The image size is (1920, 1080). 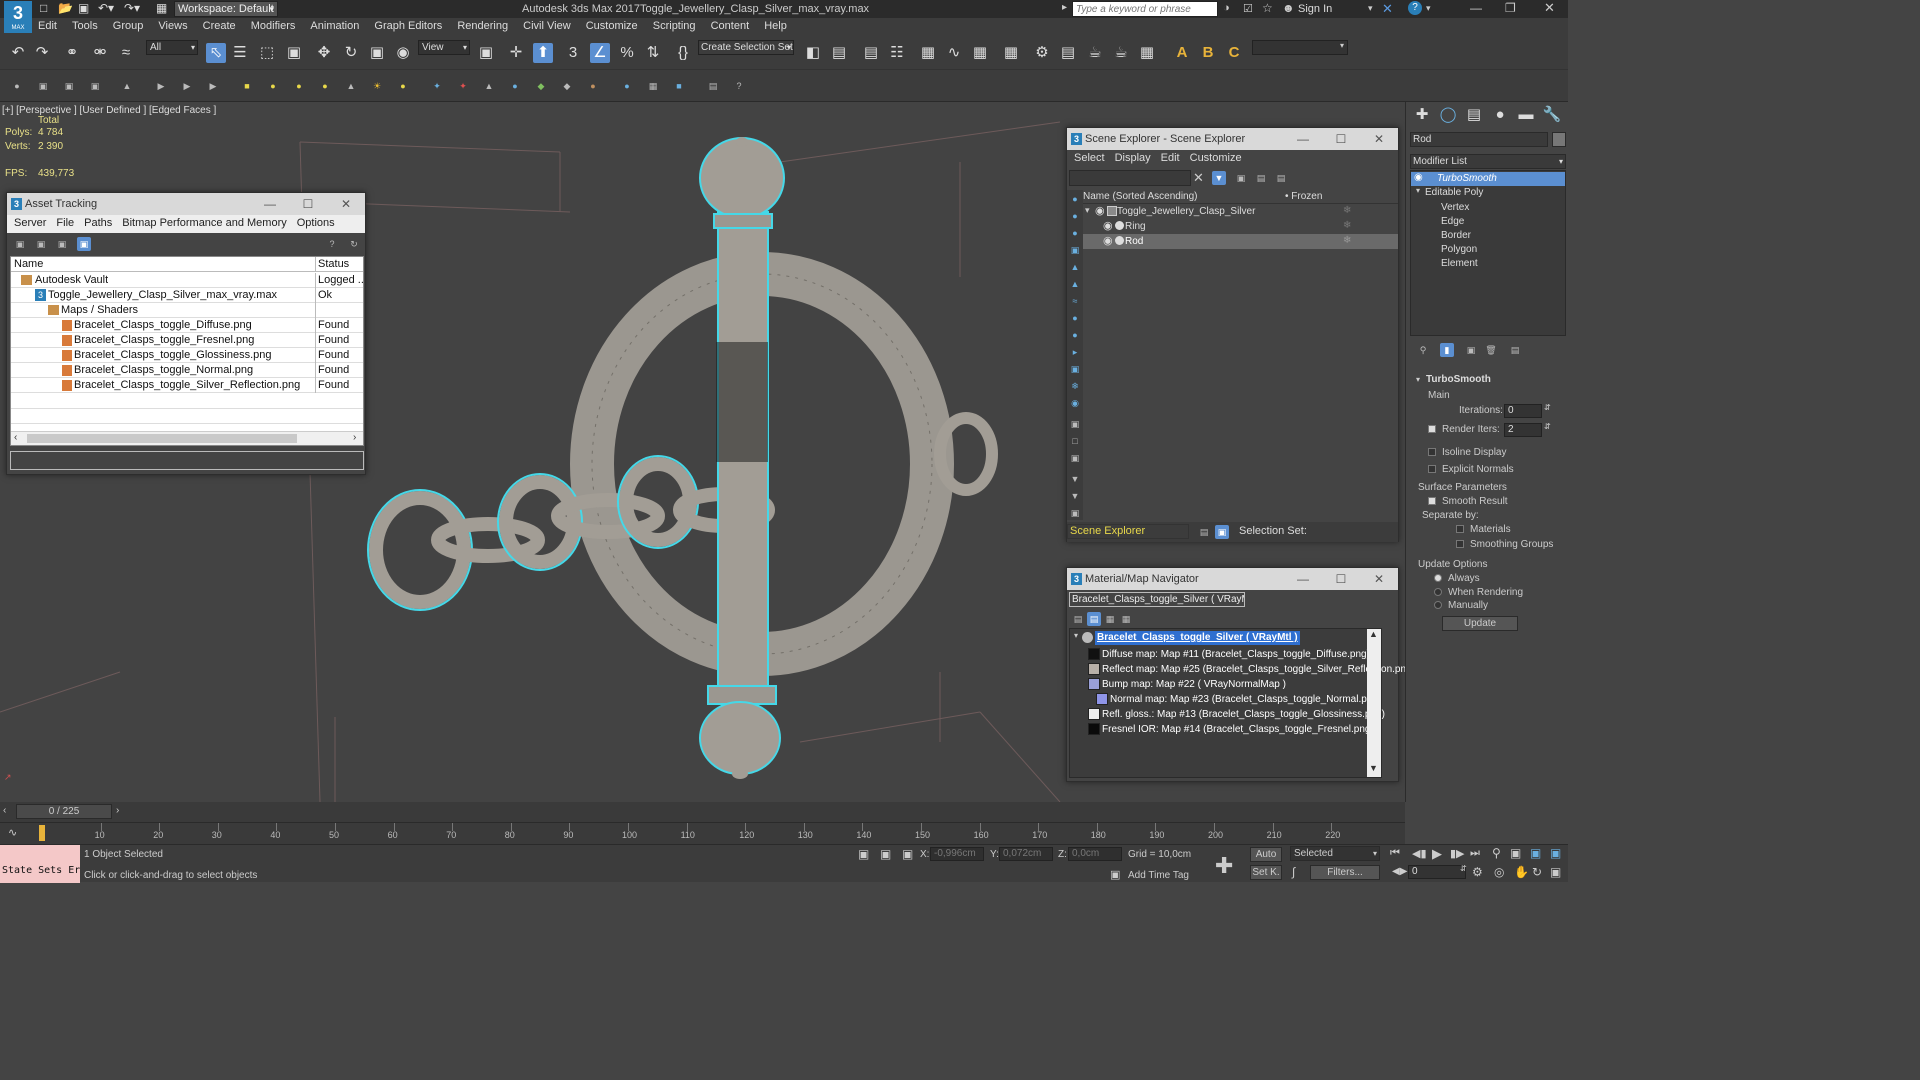 I want to click on display-none-all-icon: □, so click(x=1075, y=441).